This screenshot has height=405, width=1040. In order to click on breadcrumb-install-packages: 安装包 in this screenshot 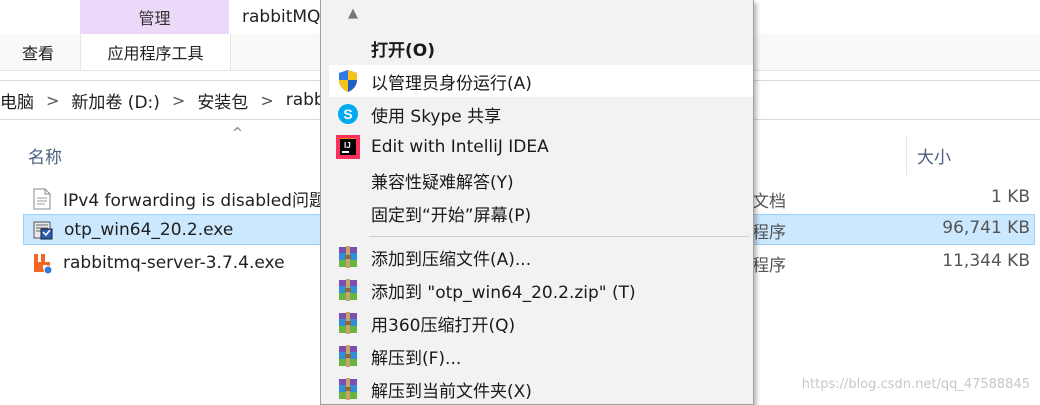, I will do `click(222, 100)`.